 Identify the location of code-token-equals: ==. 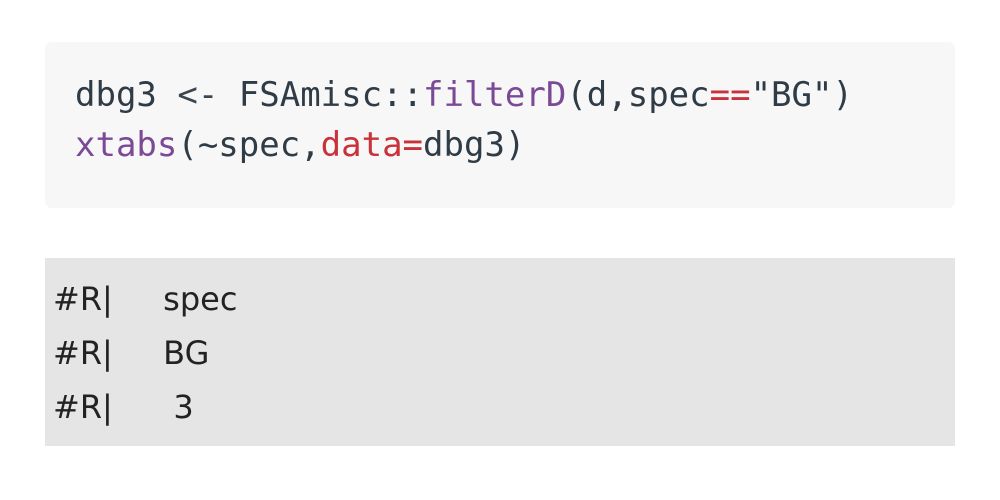
(730, 95).